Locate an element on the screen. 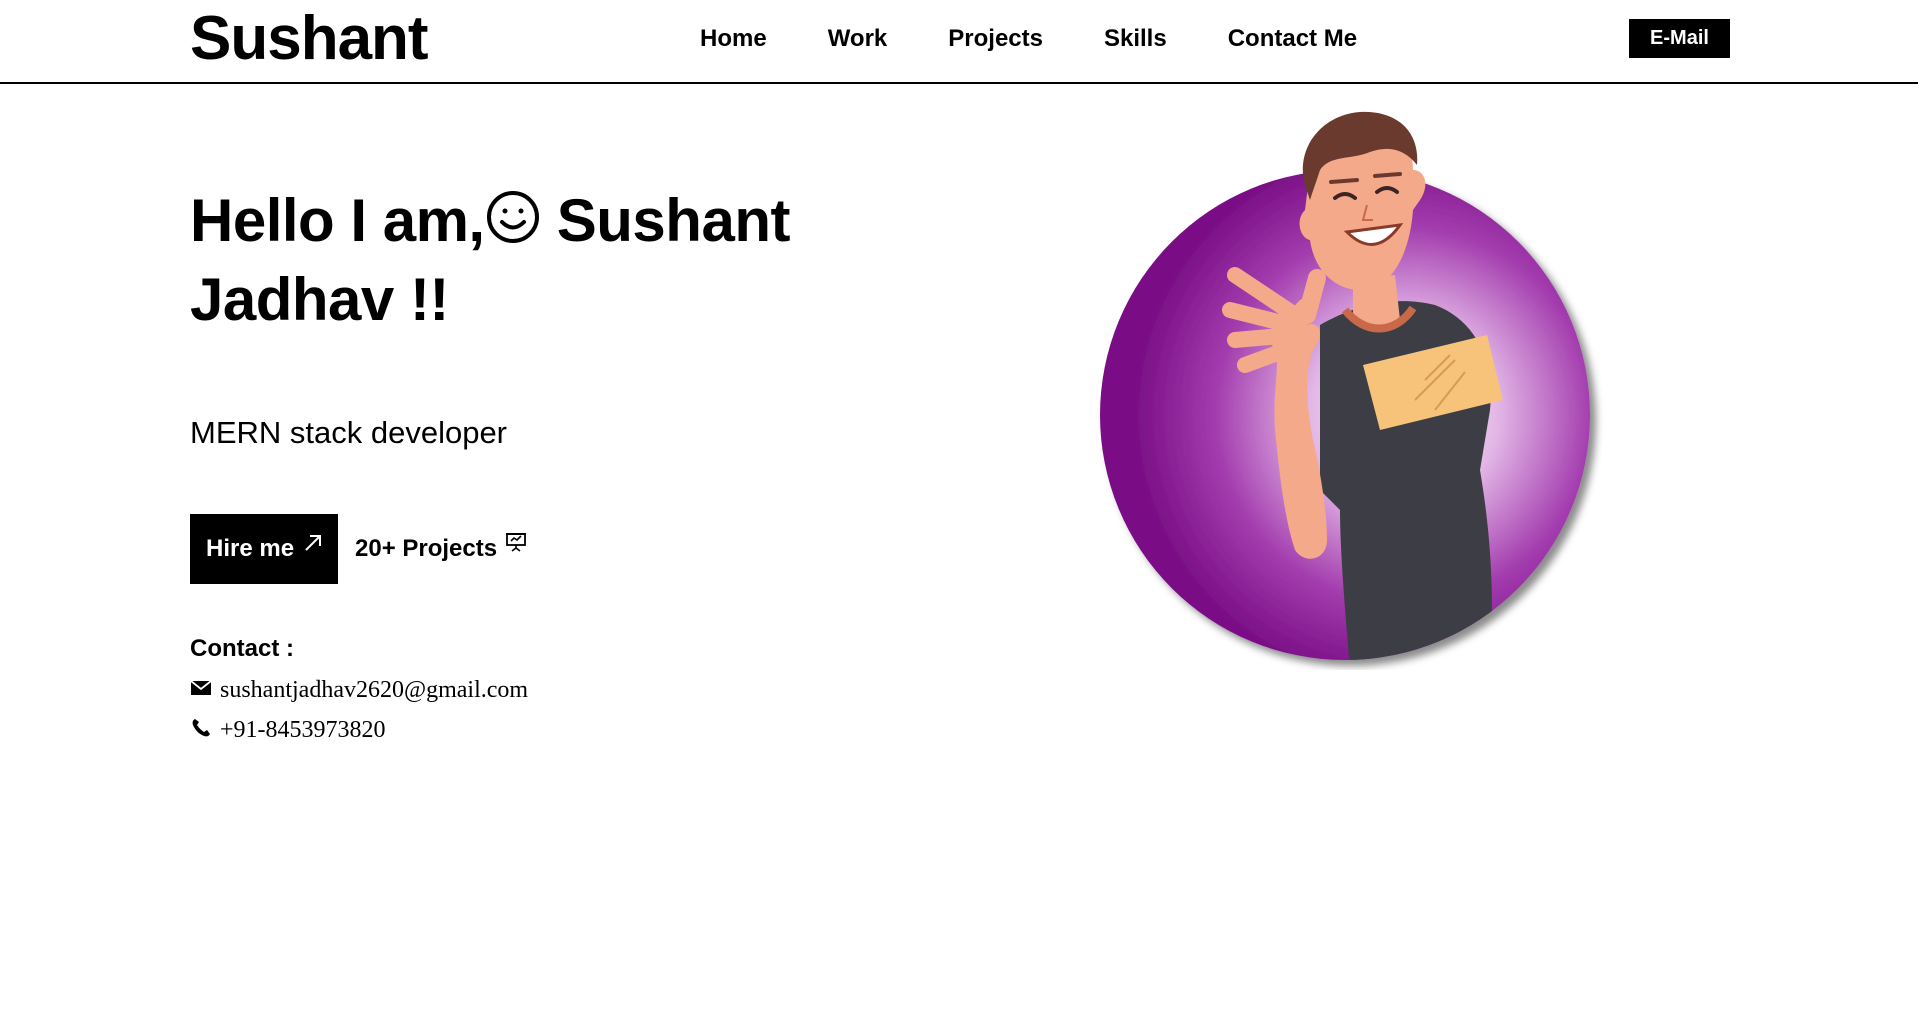  mail-icon is located at coordinates (201, 686).